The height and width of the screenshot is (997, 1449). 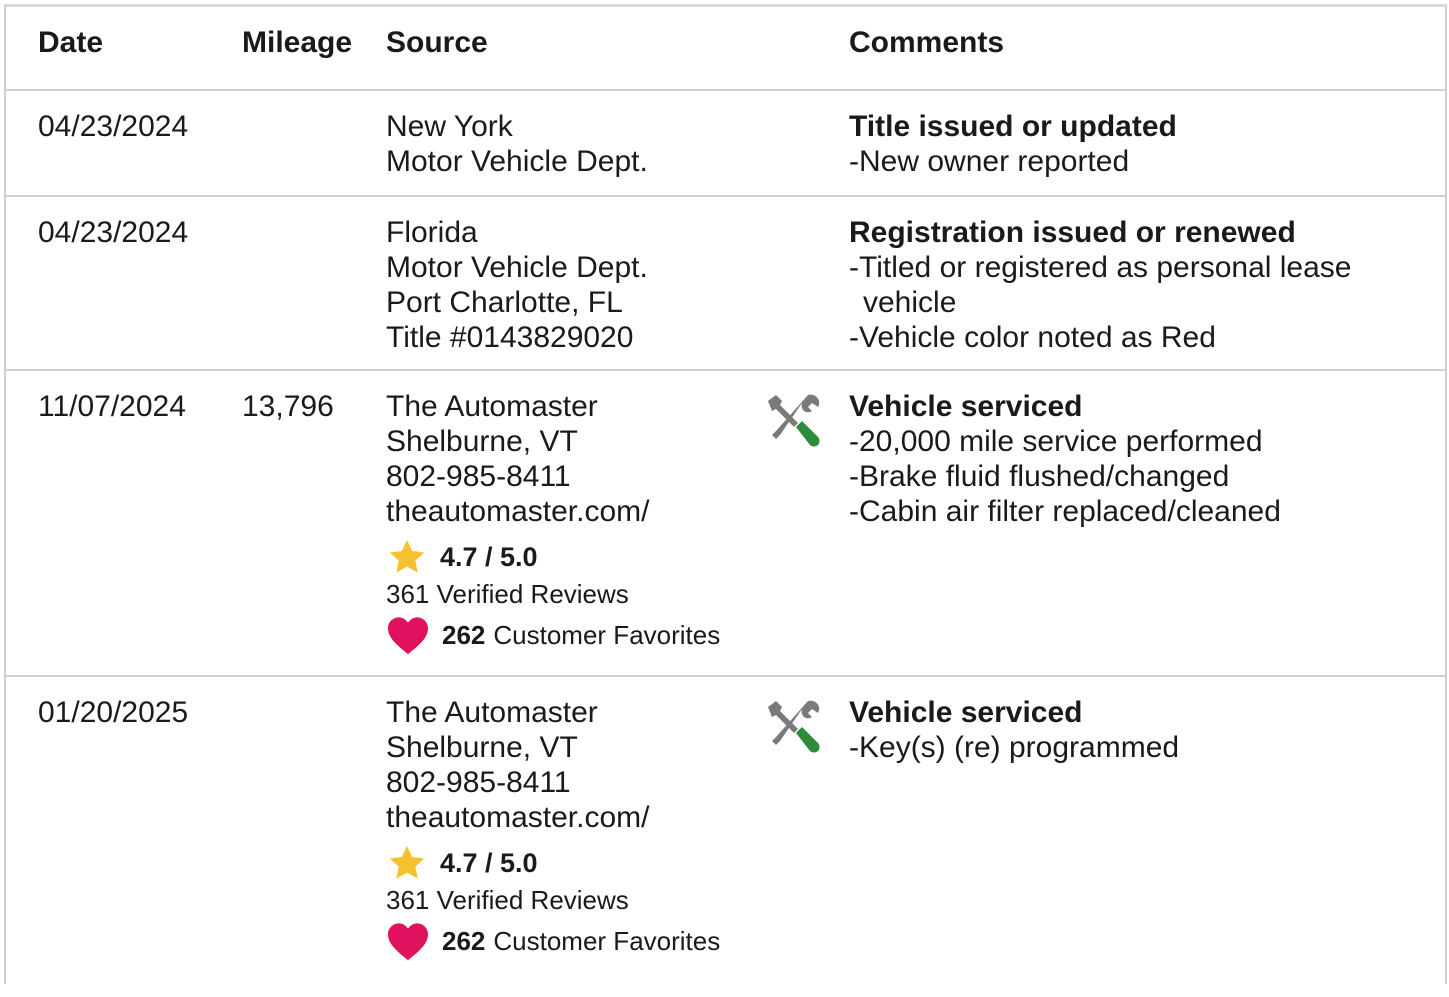 I want to click on source-line: Title #0143829020, so click(x=510, y=337).